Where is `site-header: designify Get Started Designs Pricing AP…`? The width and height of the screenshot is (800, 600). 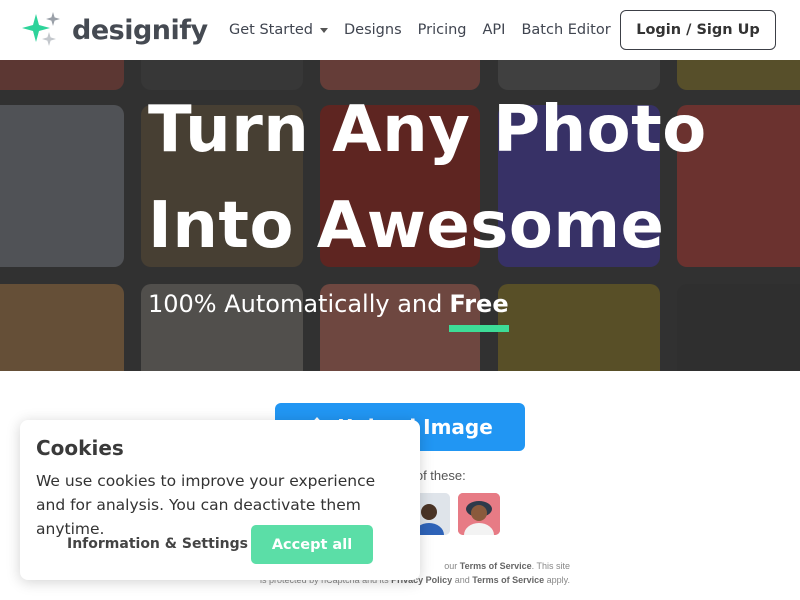 site-header: designify Get Started Designs Pricing AP… is located at coordinates (400, 30).